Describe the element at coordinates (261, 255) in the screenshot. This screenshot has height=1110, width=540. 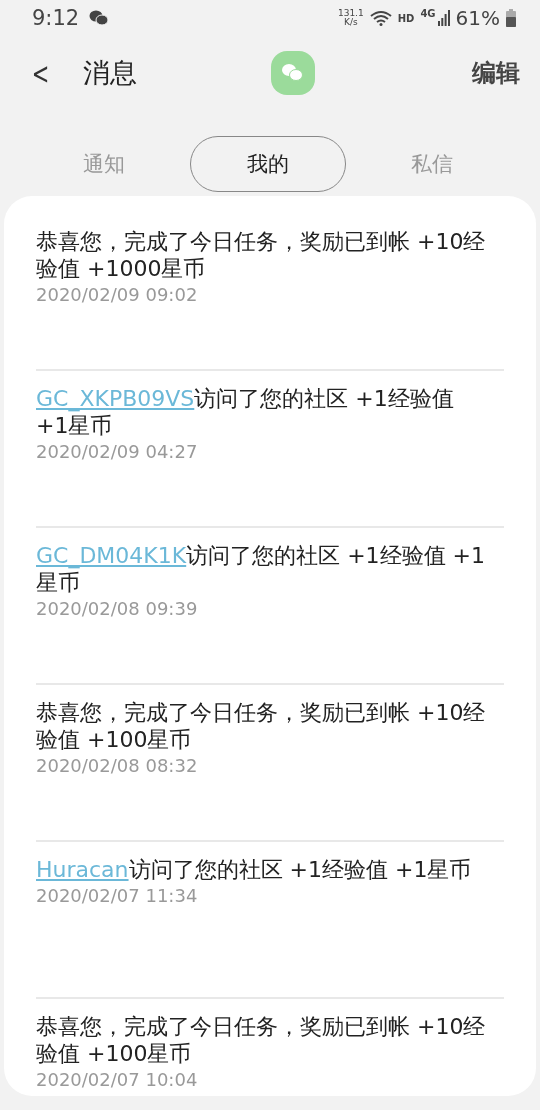
I see `message-text: 恭喜您，完成了今日任务，奖励已到帐 +10经验值 +1000星币` at that location.